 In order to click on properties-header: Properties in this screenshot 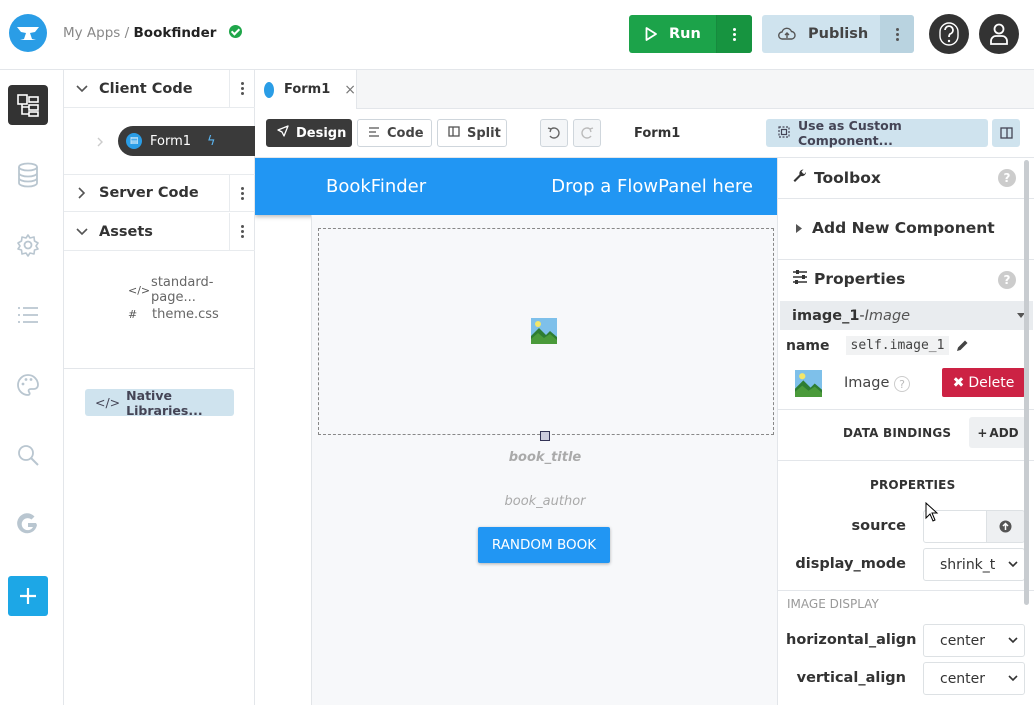, I will do `click(906, 279)`.